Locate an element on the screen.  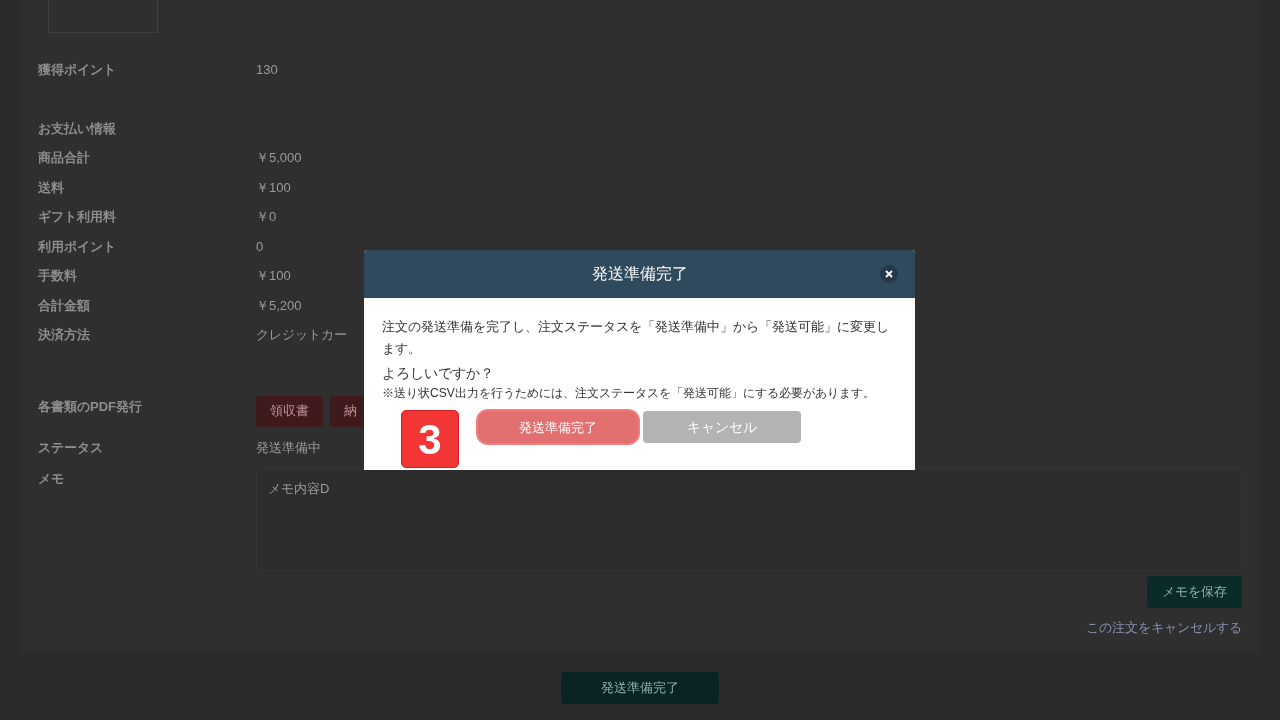
field-value: 発送準備中 is located at coordinates (288, 447).